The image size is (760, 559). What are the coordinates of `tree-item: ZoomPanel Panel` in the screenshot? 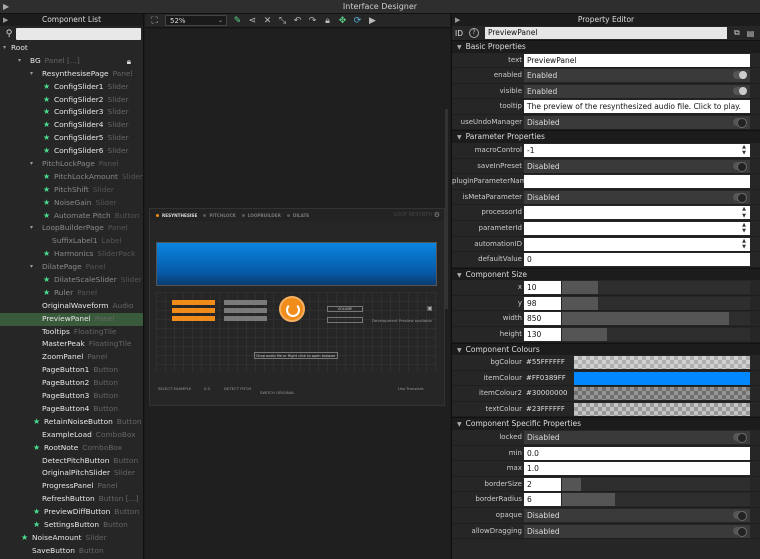 It's located at (71, 357).